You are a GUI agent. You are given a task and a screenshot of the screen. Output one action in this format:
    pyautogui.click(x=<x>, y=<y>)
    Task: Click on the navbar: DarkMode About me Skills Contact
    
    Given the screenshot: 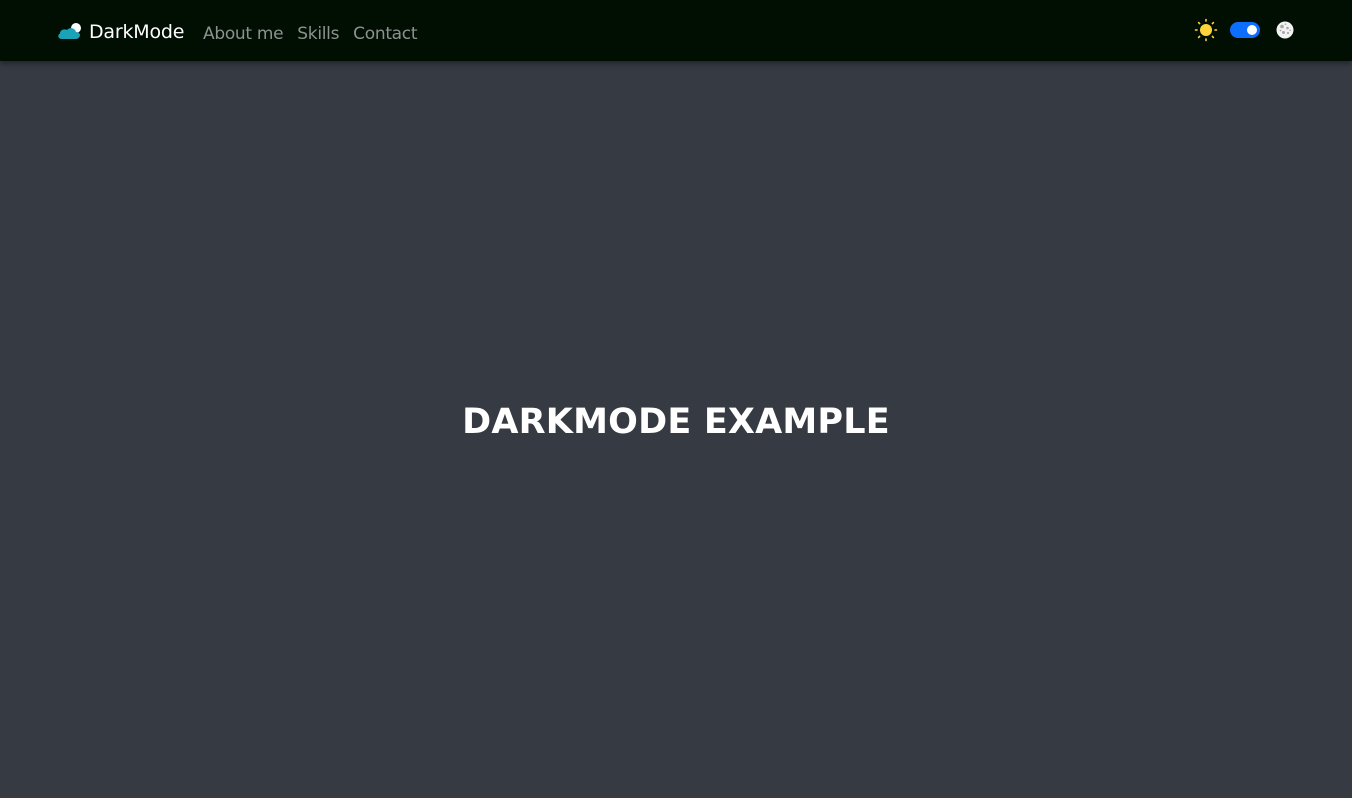 What is the action you would take?
    pyautogui.click(x=676, y=30)
    